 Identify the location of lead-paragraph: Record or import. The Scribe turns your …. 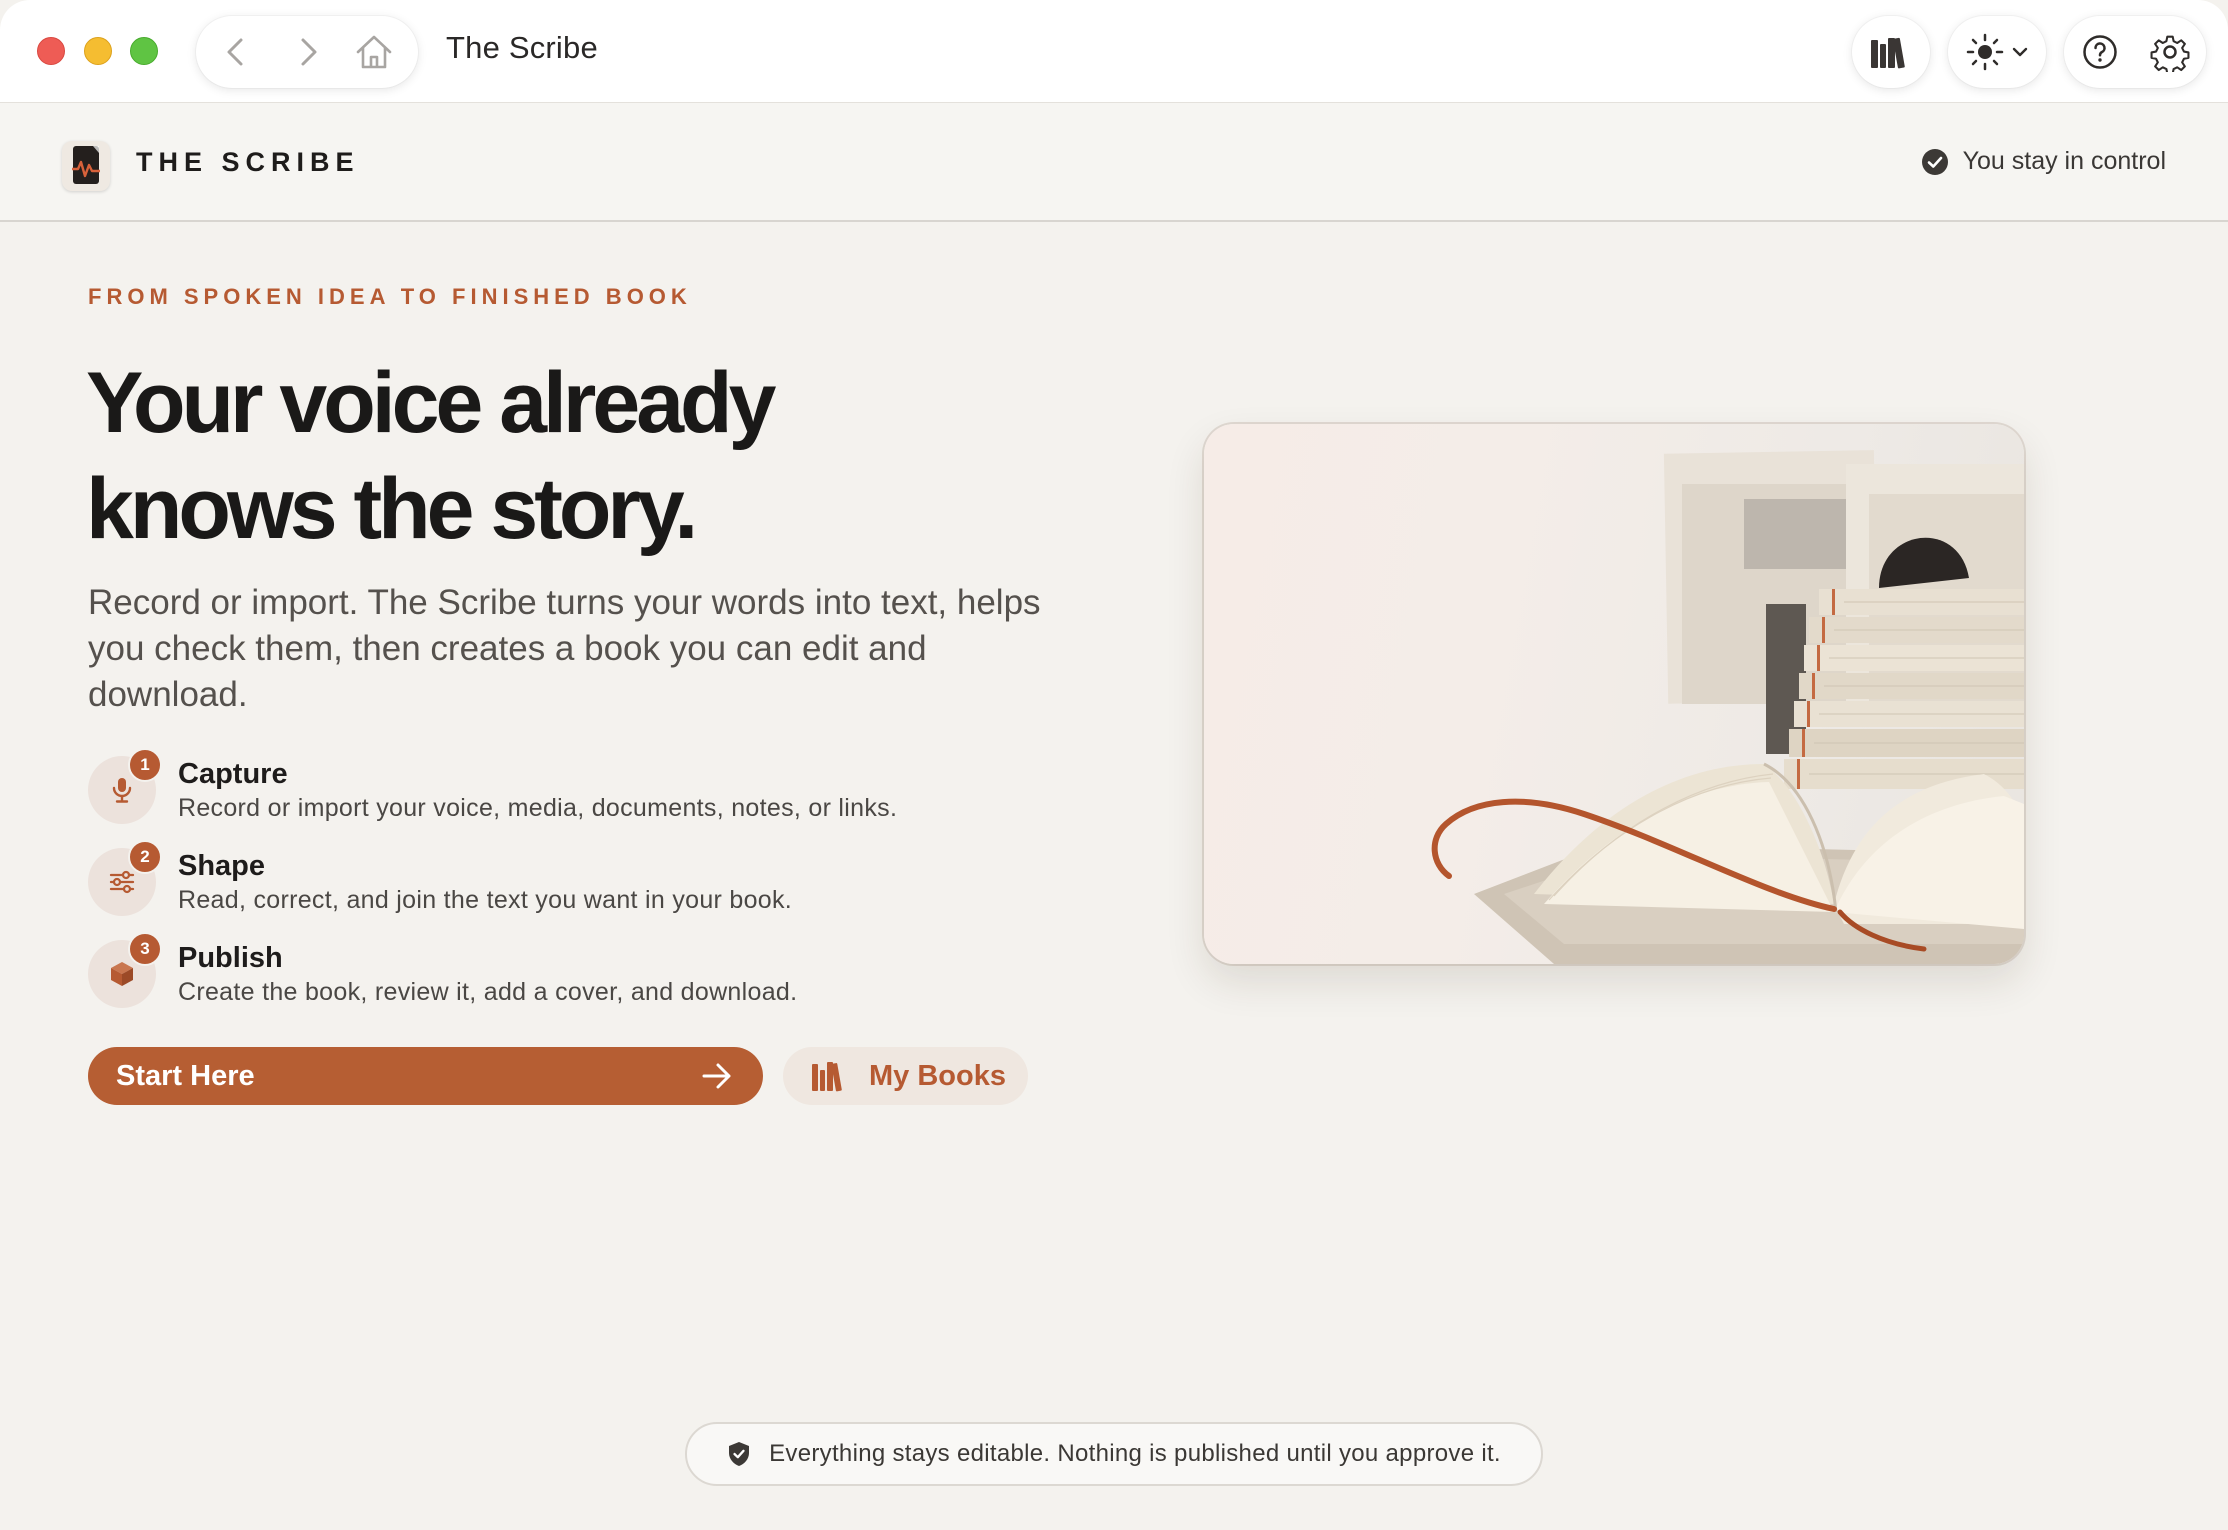
(564, 648).